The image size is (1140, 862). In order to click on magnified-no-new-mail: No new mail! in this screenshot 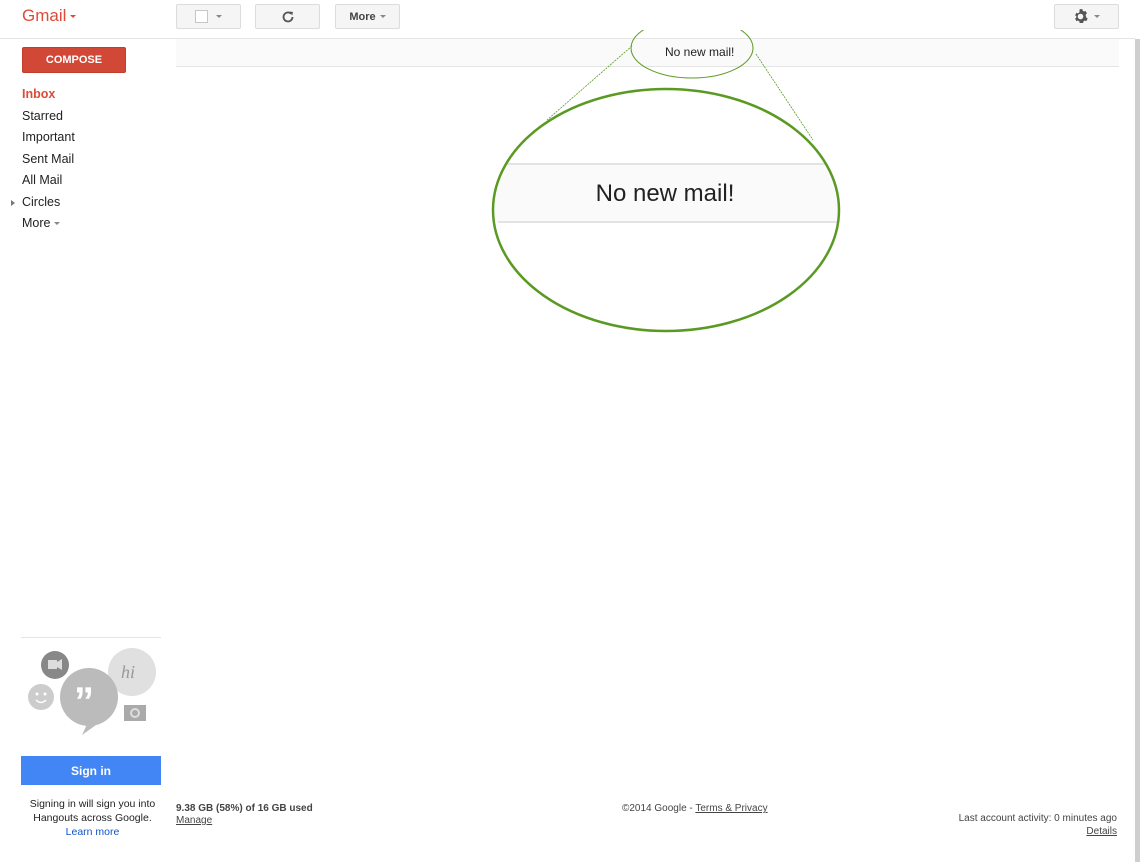, I will do `click(665, 193)`.